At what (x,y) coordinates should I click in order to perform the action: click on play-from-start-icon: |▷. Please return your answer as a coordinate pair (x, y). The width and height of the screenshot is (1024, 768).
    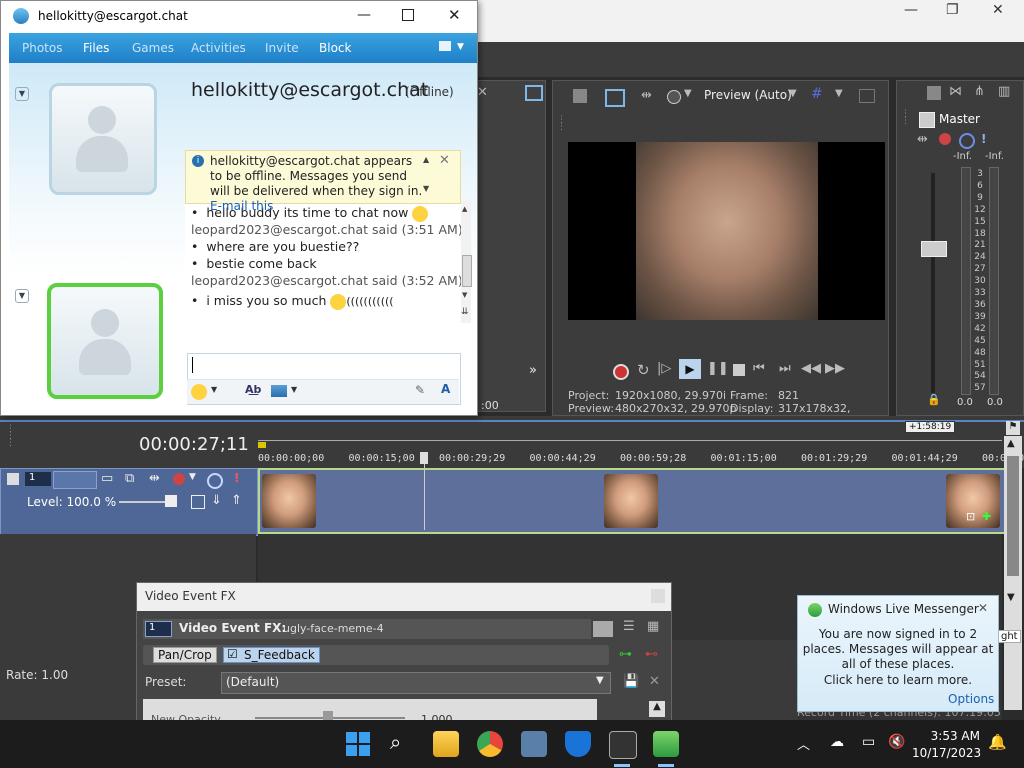
    Looking at the image, I should click on (664, 368).